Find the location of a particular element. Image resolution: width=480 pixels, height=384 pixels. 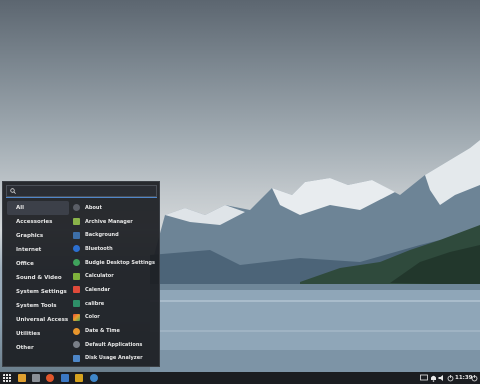

app-label: Color is located at coordinates (92, 317).